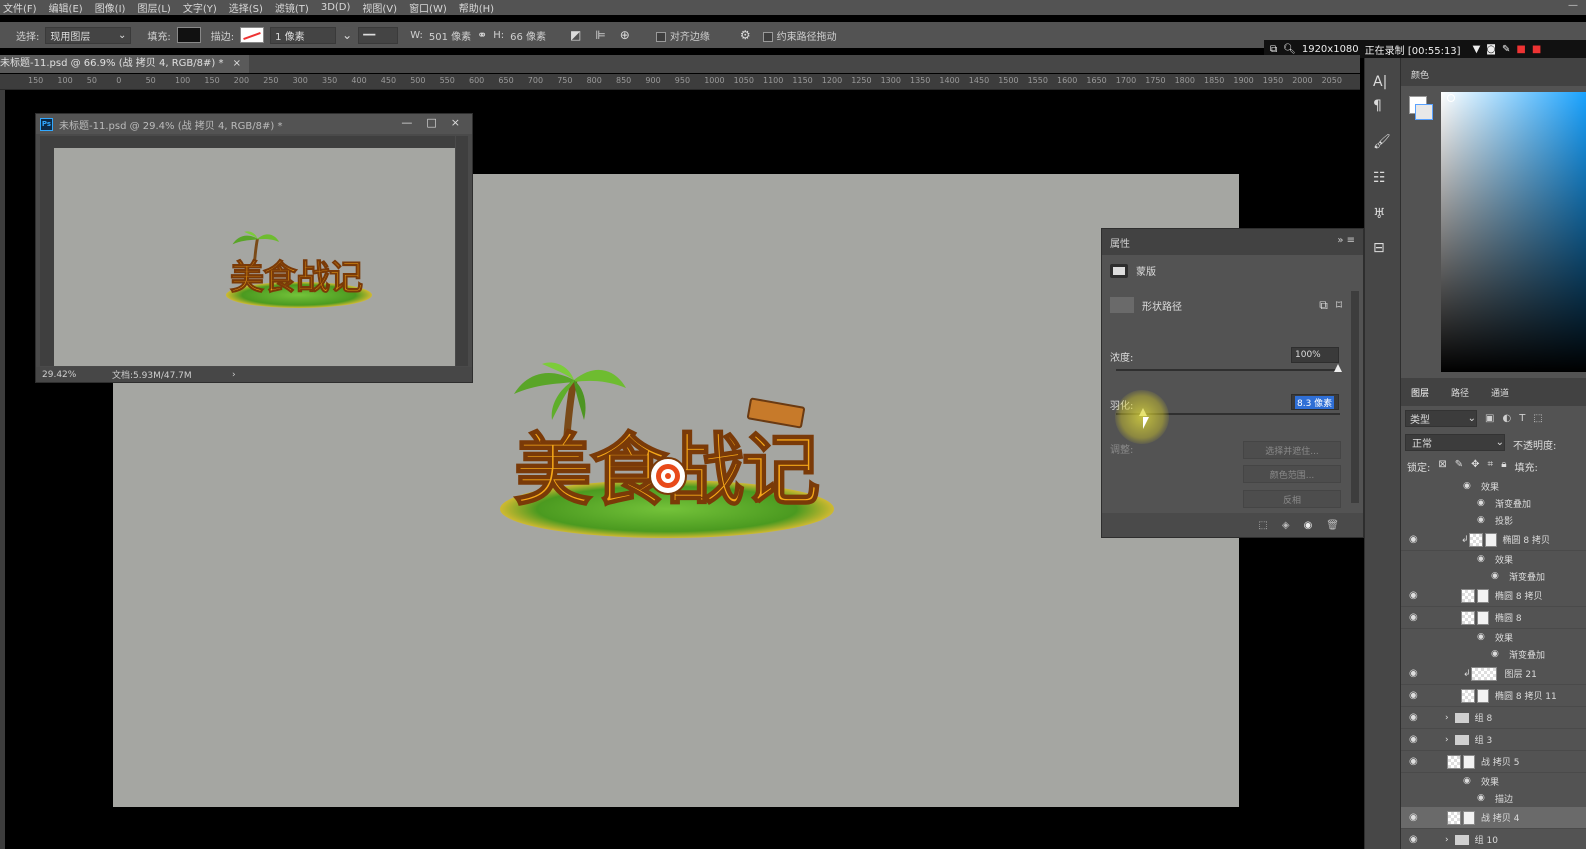 Image resolution: width=1586 pixels, height=849 pixels. What do you see at coordinates (682, 35) in the screenshot?
I see `align-edges-checkbox: 对齐边缘` at bounding box center [682, 35].